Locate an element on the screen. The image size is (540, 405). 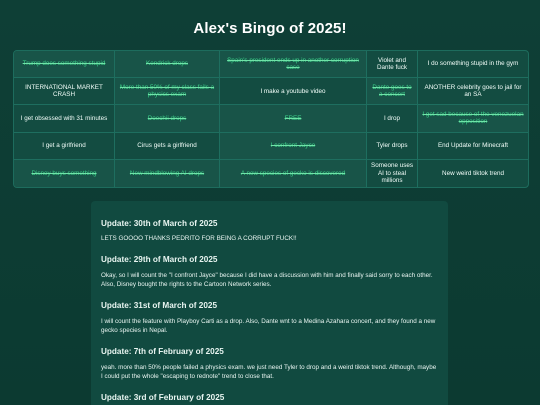
bingo-cell: ANOTHER celebrity goes to jail for an SA is located at coordinates (473, 92).